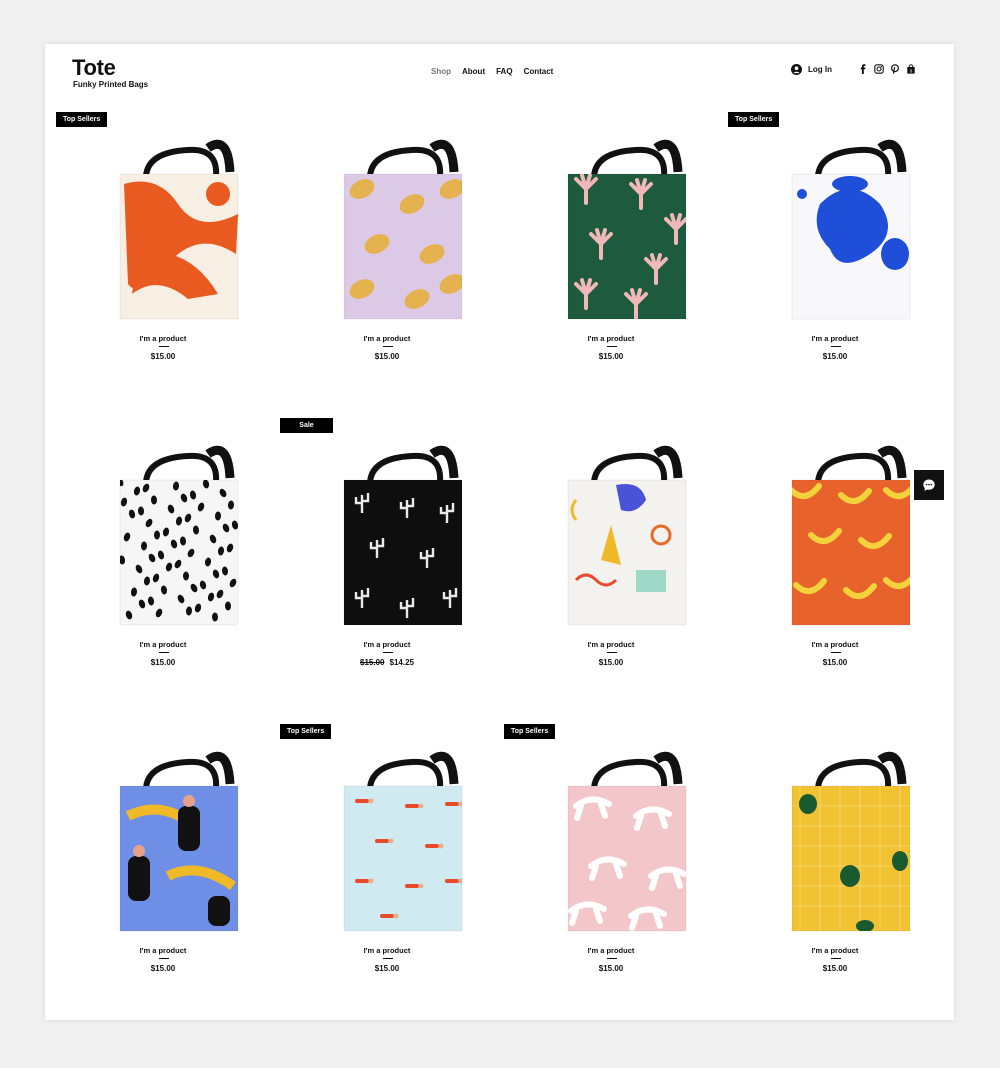 The image size is (1000, 1068). Describe the element at coordinates (504, 71) in the screenshot. I see `nav-faq: FAQ` at that location.